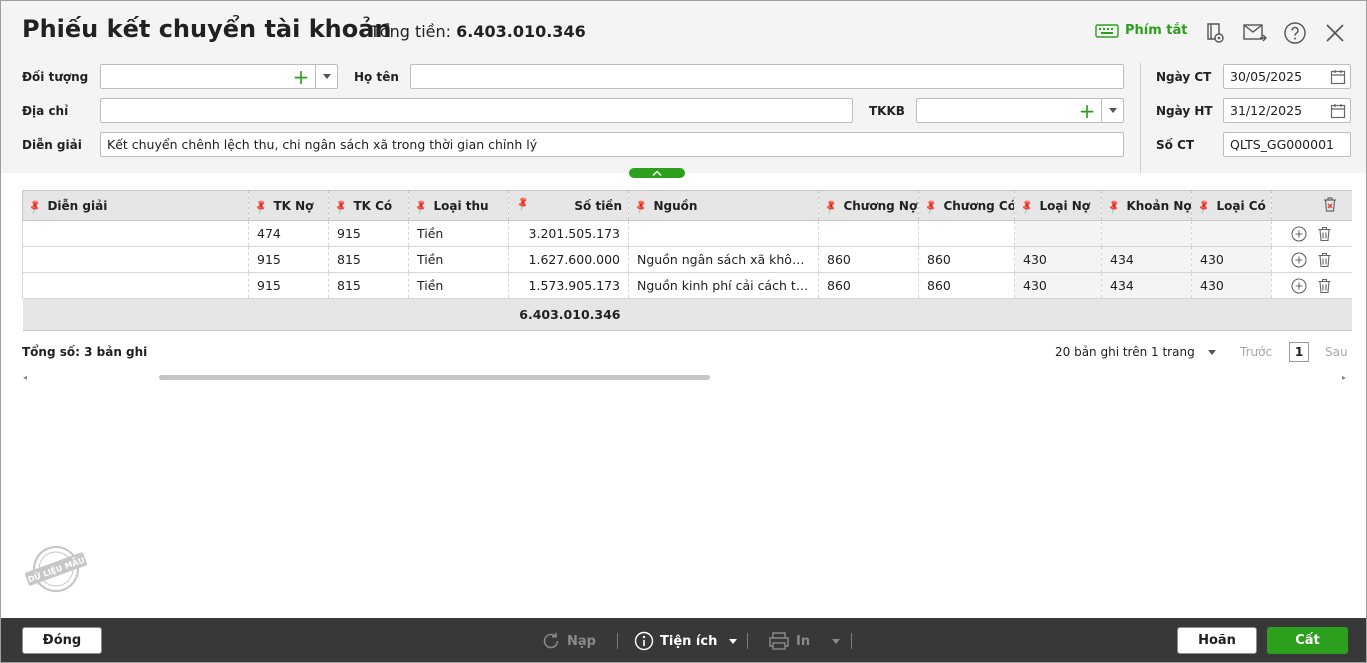 The image size is (1367, 663). I want to click on cell-so-tien: 3.201.505.173, so click(568, 233).